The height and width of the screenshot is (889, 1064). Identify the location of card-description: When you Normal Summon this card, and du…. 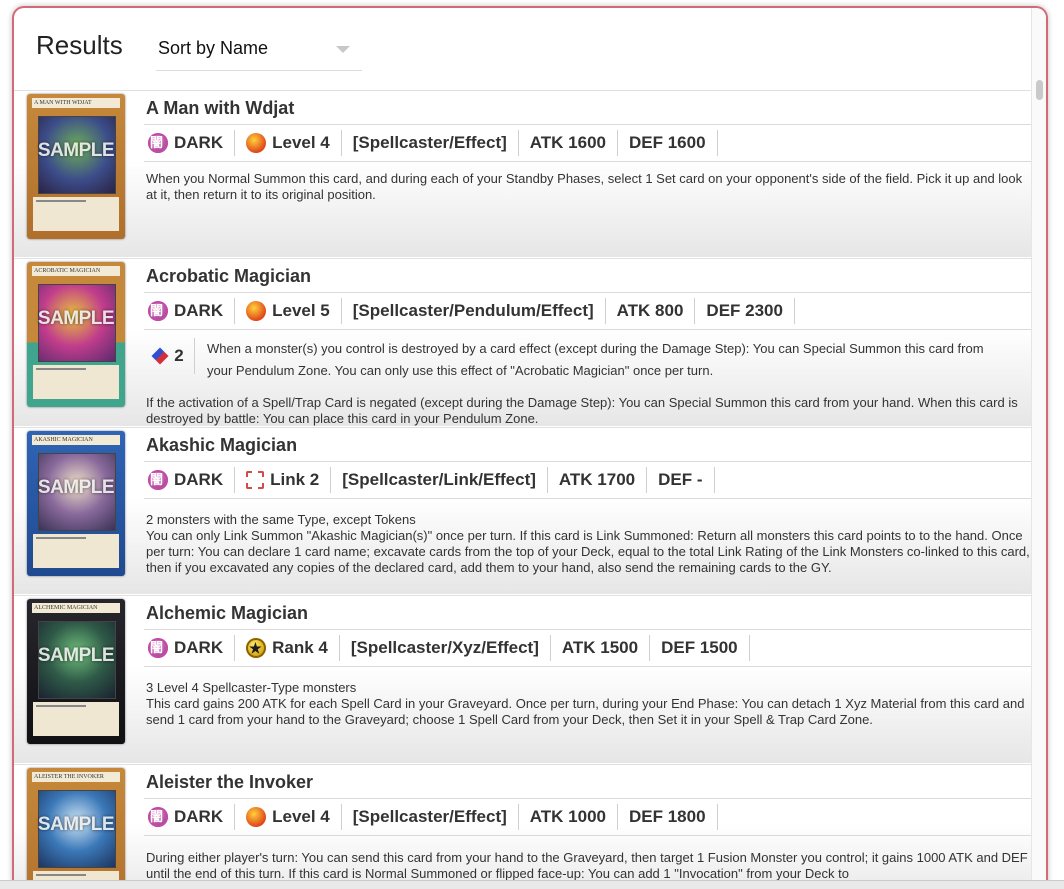
(584, 186).